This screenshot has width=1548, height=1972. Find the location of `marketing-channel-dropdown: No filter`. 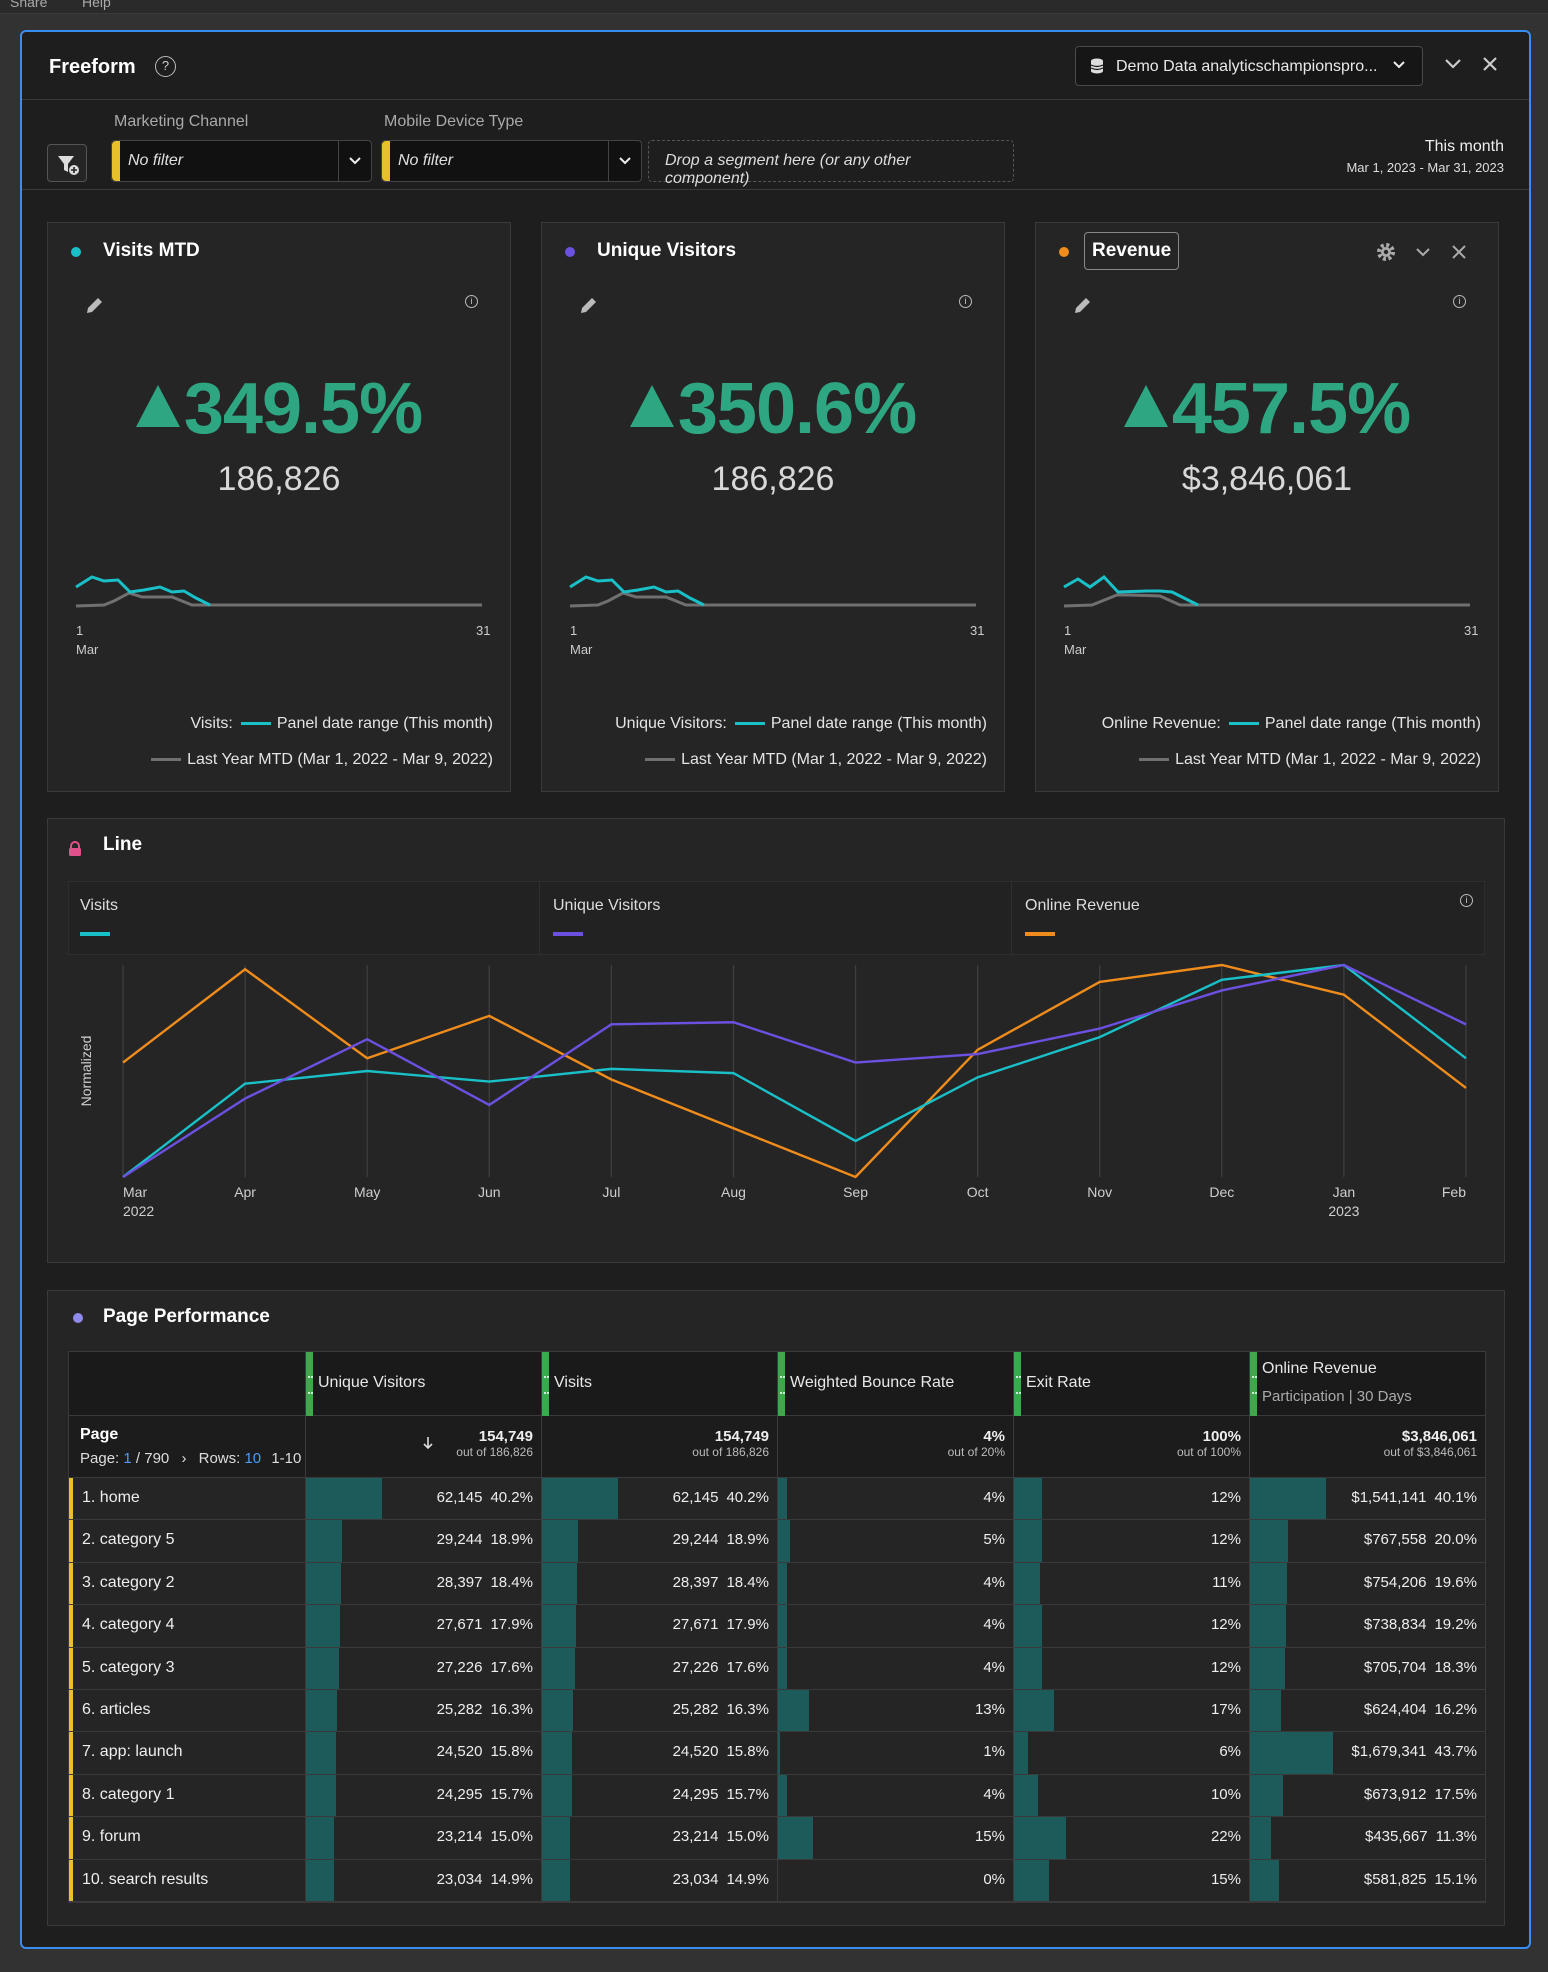

marketing-channel-dropdown: No filter is located at coordinates (241, 161).